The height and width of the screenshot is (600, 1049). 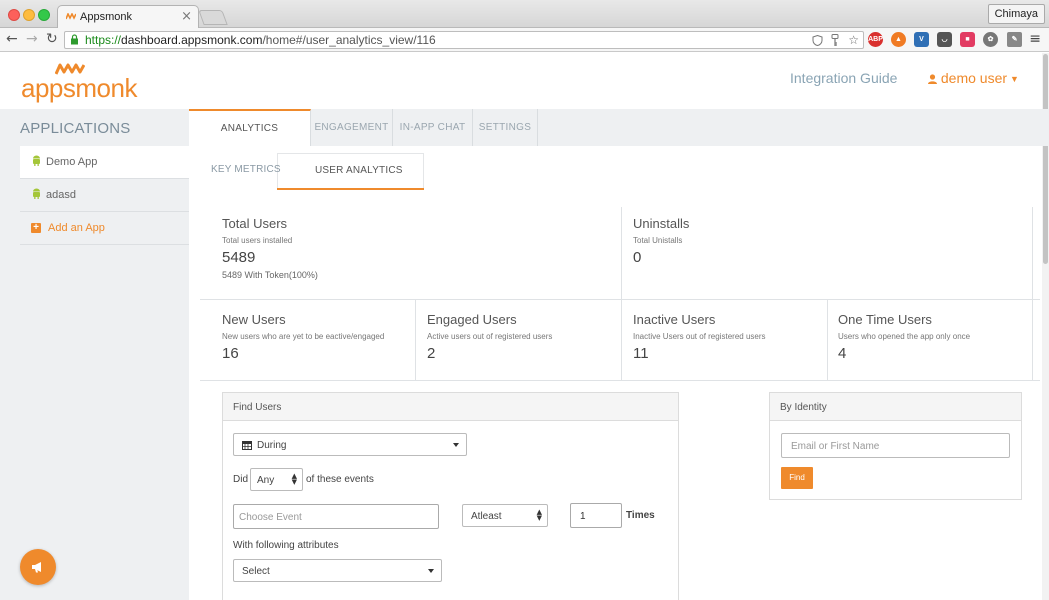 I want to click on fire-extension-icon: ▲, so click(x=898, y=39).